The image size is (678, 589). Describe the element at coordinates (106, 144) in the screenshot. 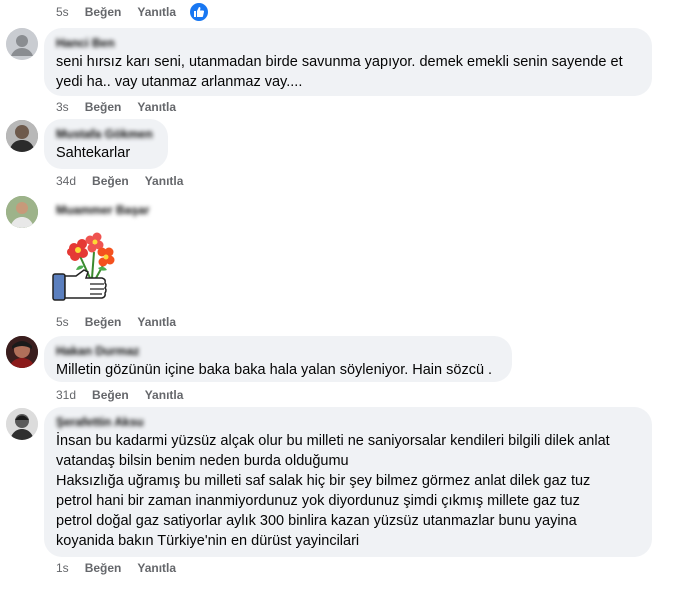

I see `comment-bubble: Mustafa Gökmen Sahtekarlar` at that location.